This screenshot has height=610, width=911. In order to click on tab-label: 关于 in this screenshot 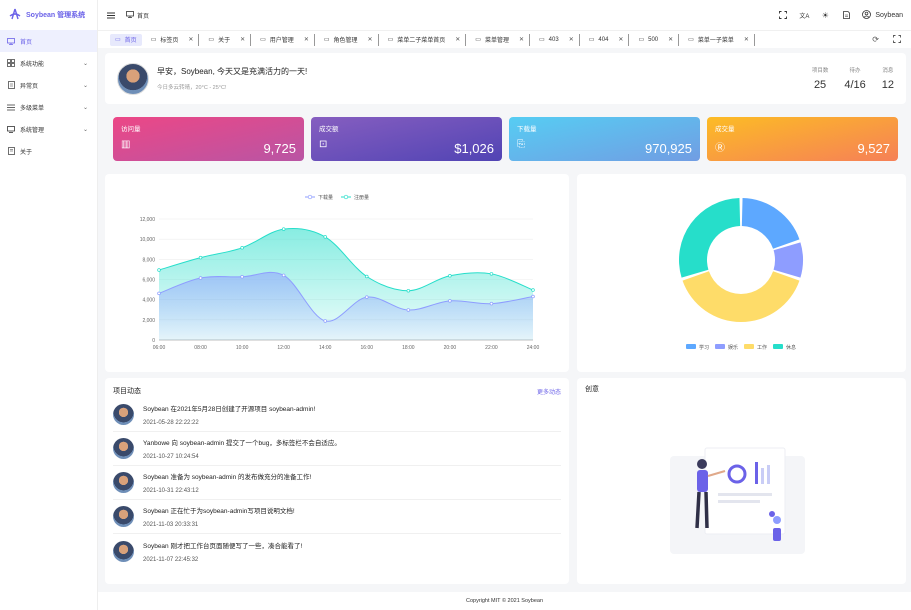, I will do `click(224, 41)`.